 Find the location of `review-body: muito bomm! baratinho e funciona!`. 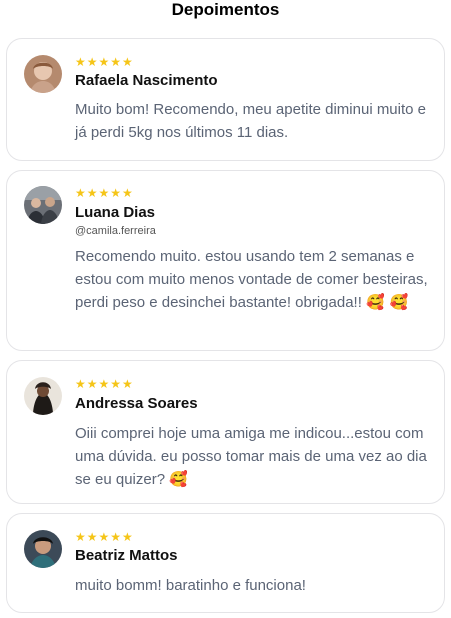

review-body: muito bomm! baratinho e funciona! is located at coordinates (190, 585).